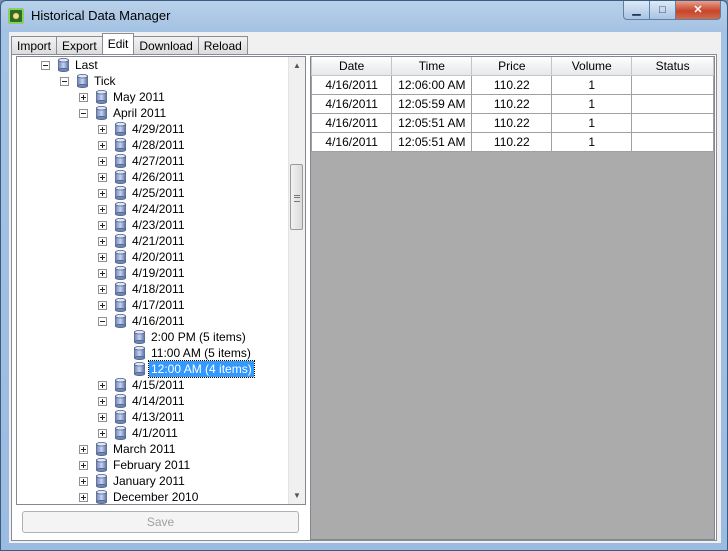 Image resolution: width=728 pixels, height=551 pixels. What do you see at coordinates (158, 225) in the screenshot?
I see `tree-item-label: 4/23/2011` at bounding box center [158, 225].